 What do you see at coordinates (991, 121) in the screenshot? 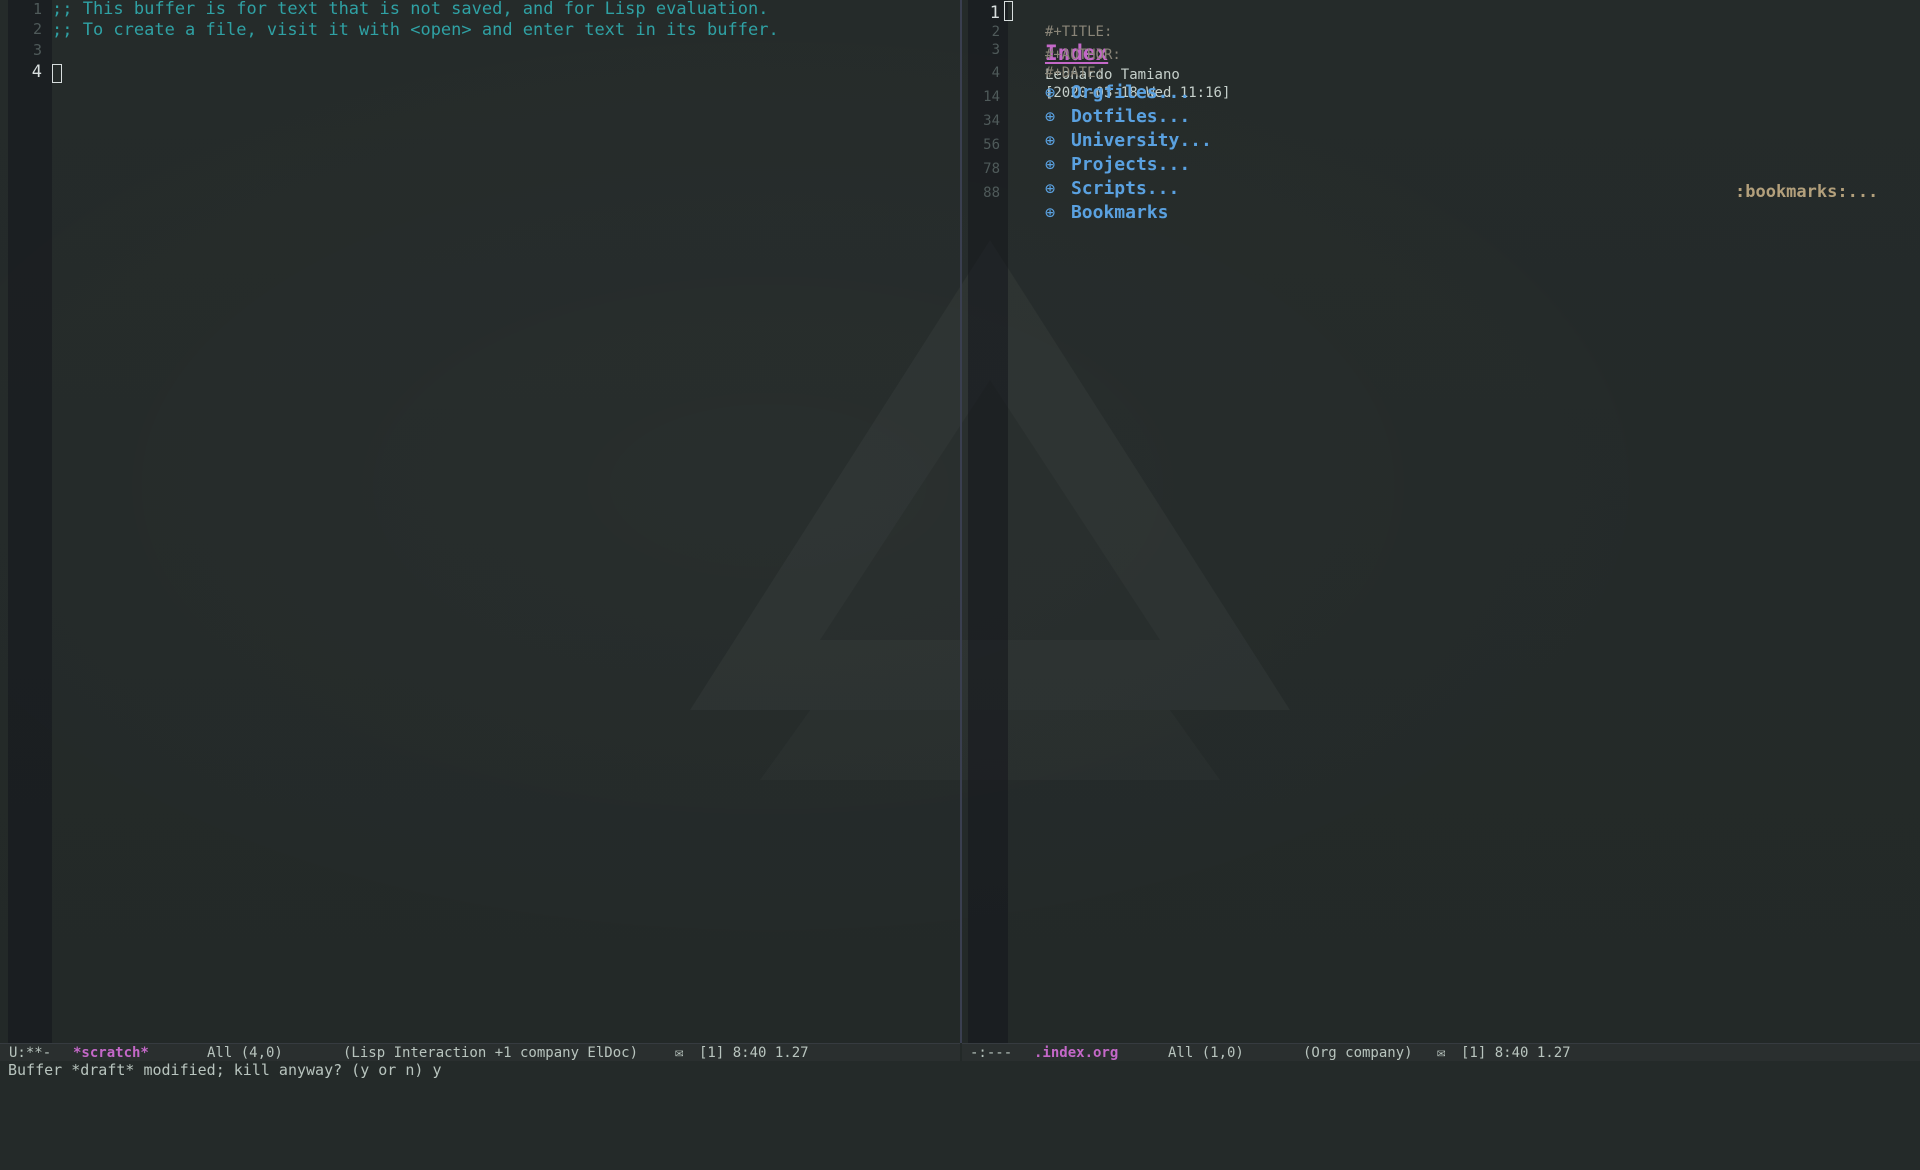
I see `line-number: 34` at bounding box center [991, 121].